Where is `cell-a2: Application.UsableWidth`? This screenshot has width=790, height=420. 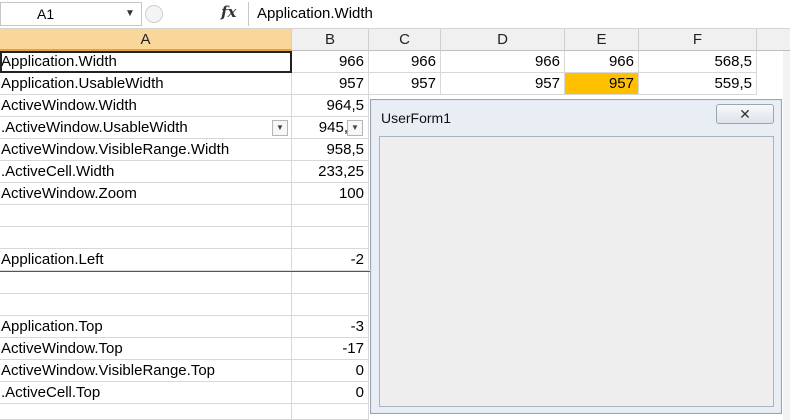
cell-a2: Application.UsableWidth is located at coordinates (146, 84).